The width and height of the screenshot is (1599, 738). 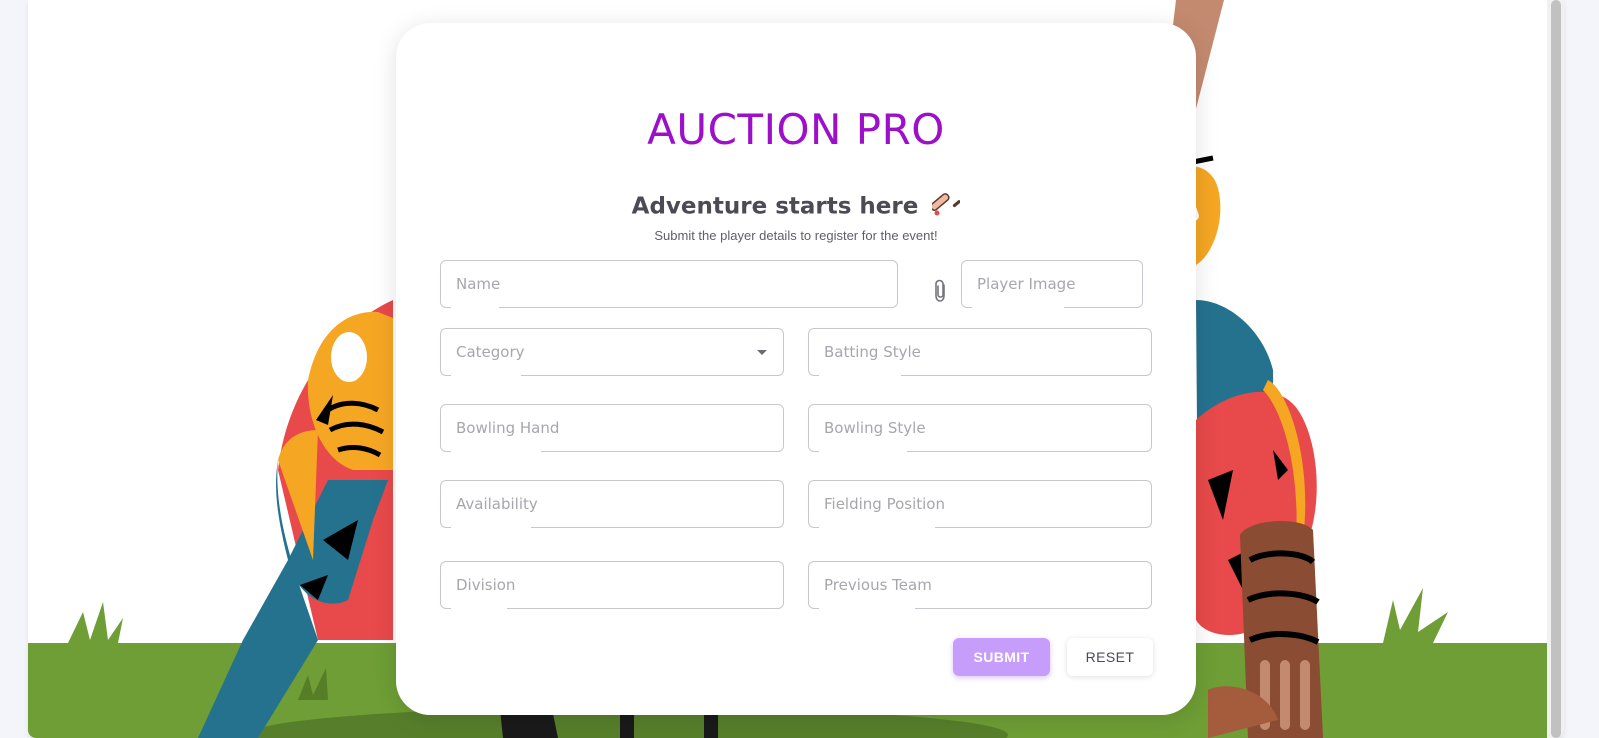 I want to click on brand-title: AUCTION PRO, so click(x=796, y=129).